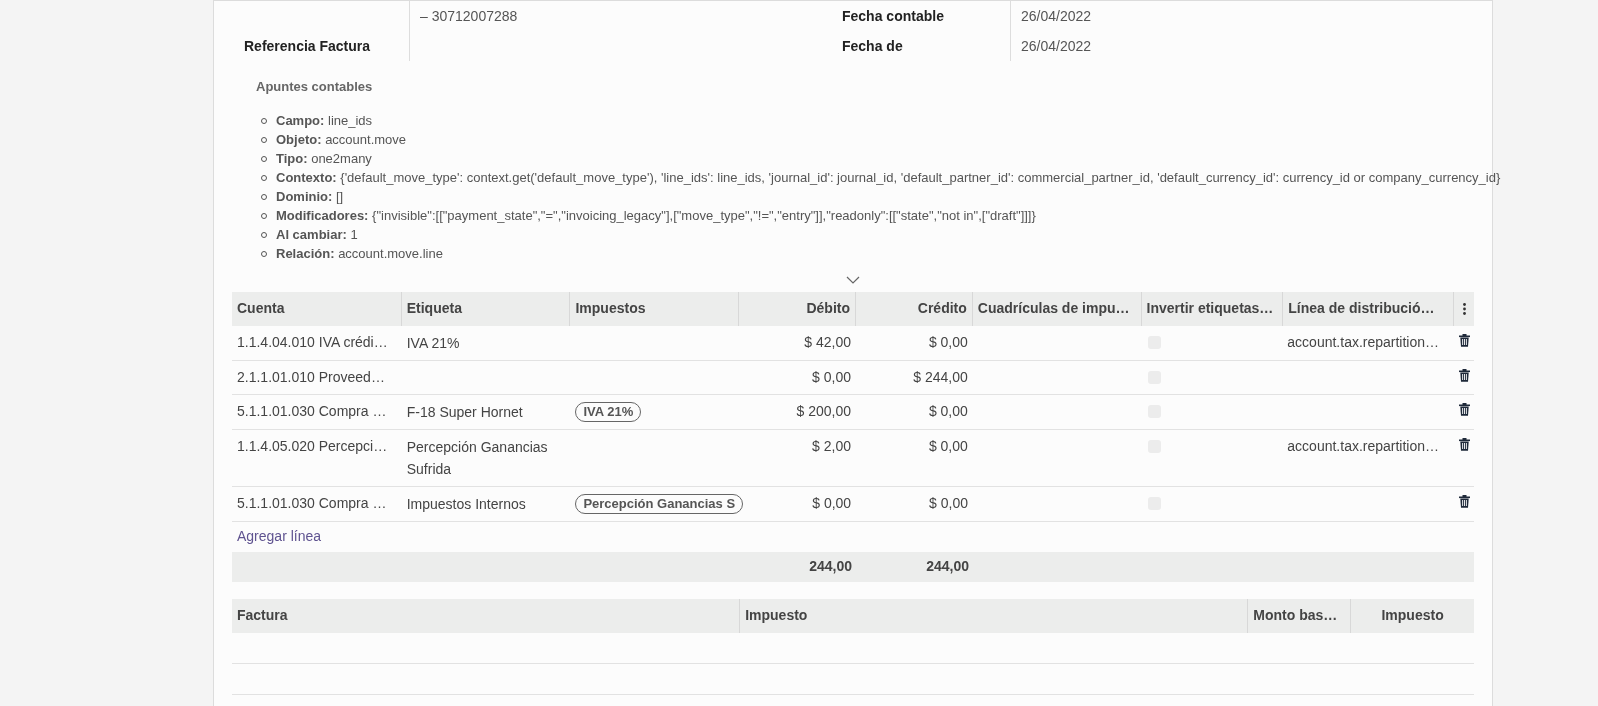 This screenshot has height=706, width=1598. What do you see at coordinates (893, 15) in the screenshot?
I see `field-label: Fecha contable` at bounding box center [893, 15].